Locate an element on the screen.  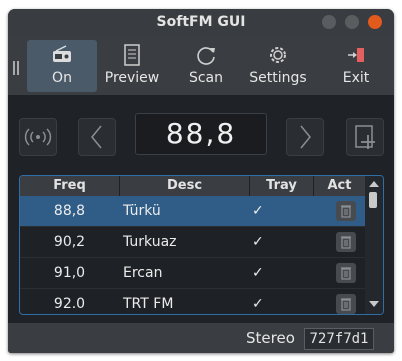
settings-label: Settings is located at coordinates (278, 78).